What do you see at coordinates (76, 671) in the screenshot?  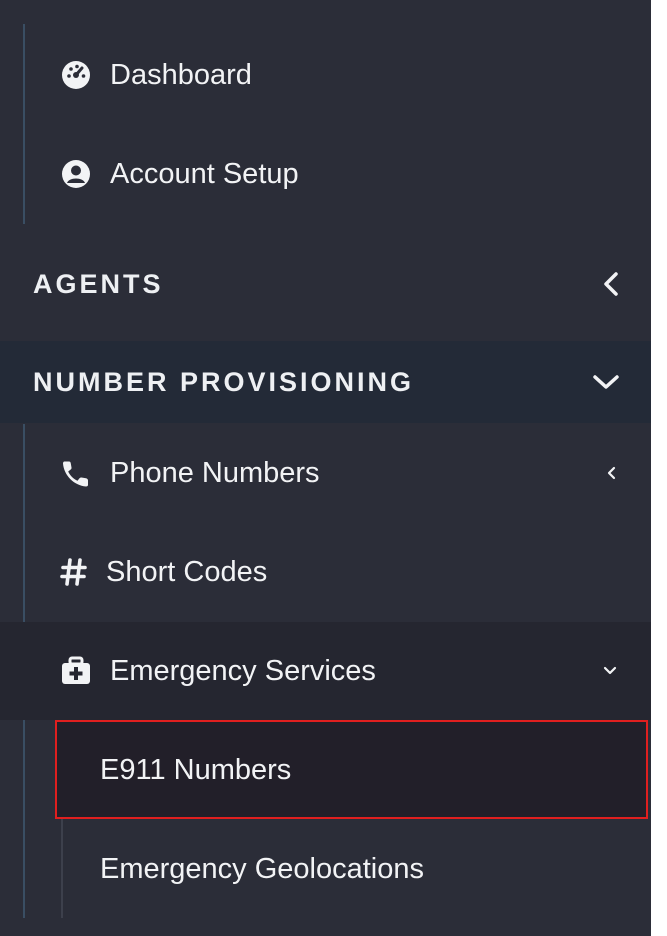 I see `medkit-icon` at bounding box center [76, 671].